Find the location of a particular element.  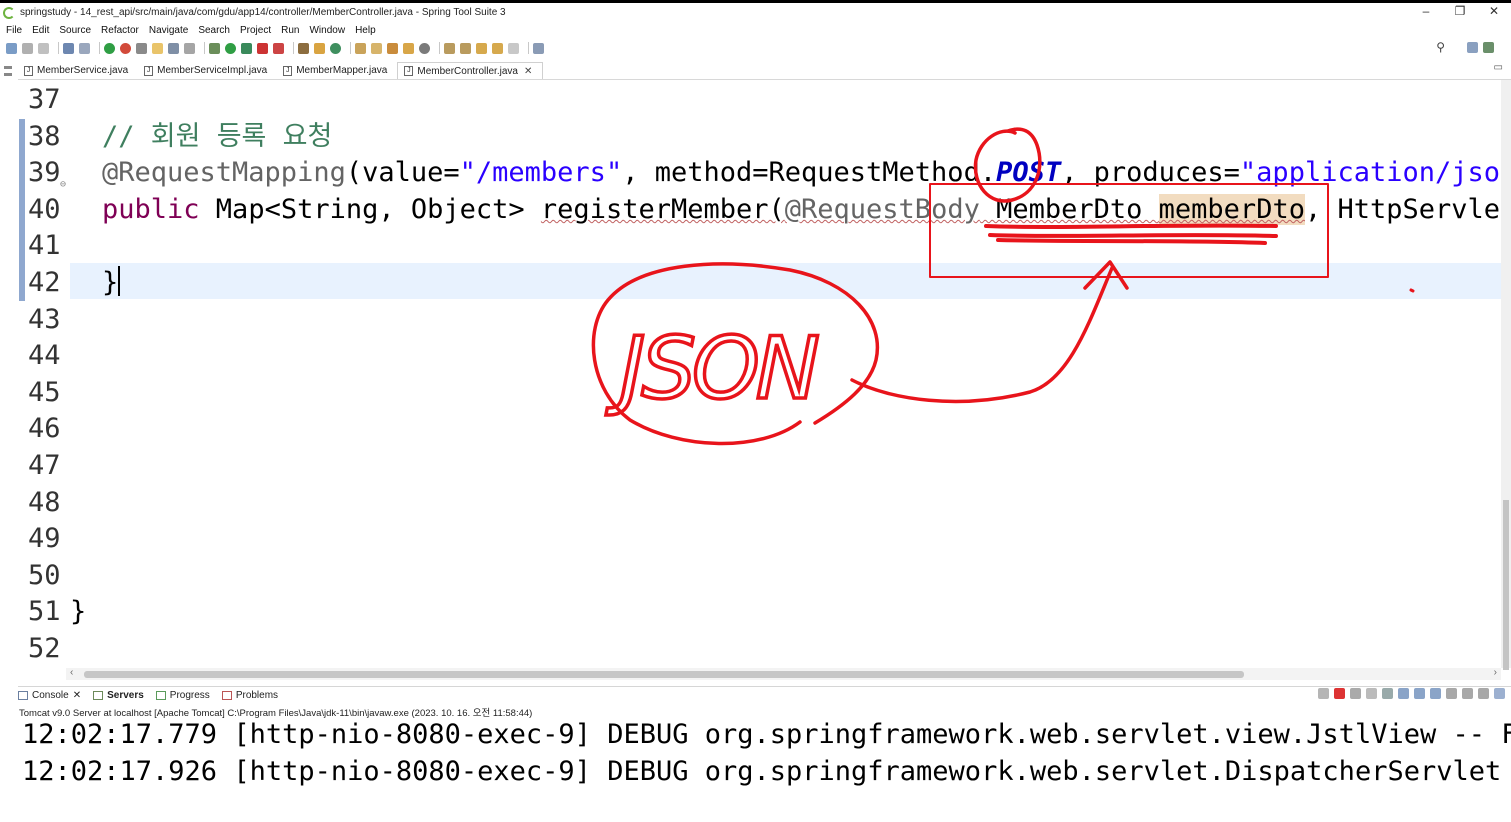

spring-boot-icon is located at coordinates (109, 48).